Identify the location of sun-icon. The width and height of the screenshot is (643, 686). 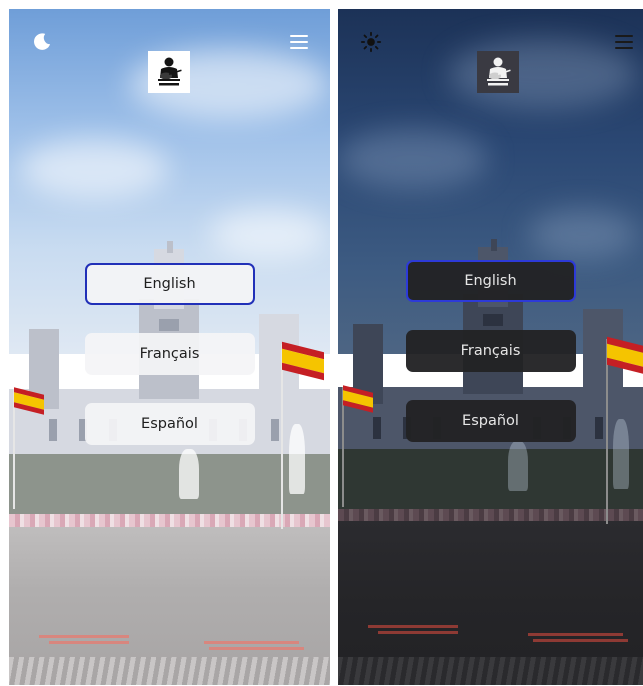
(371, 42).